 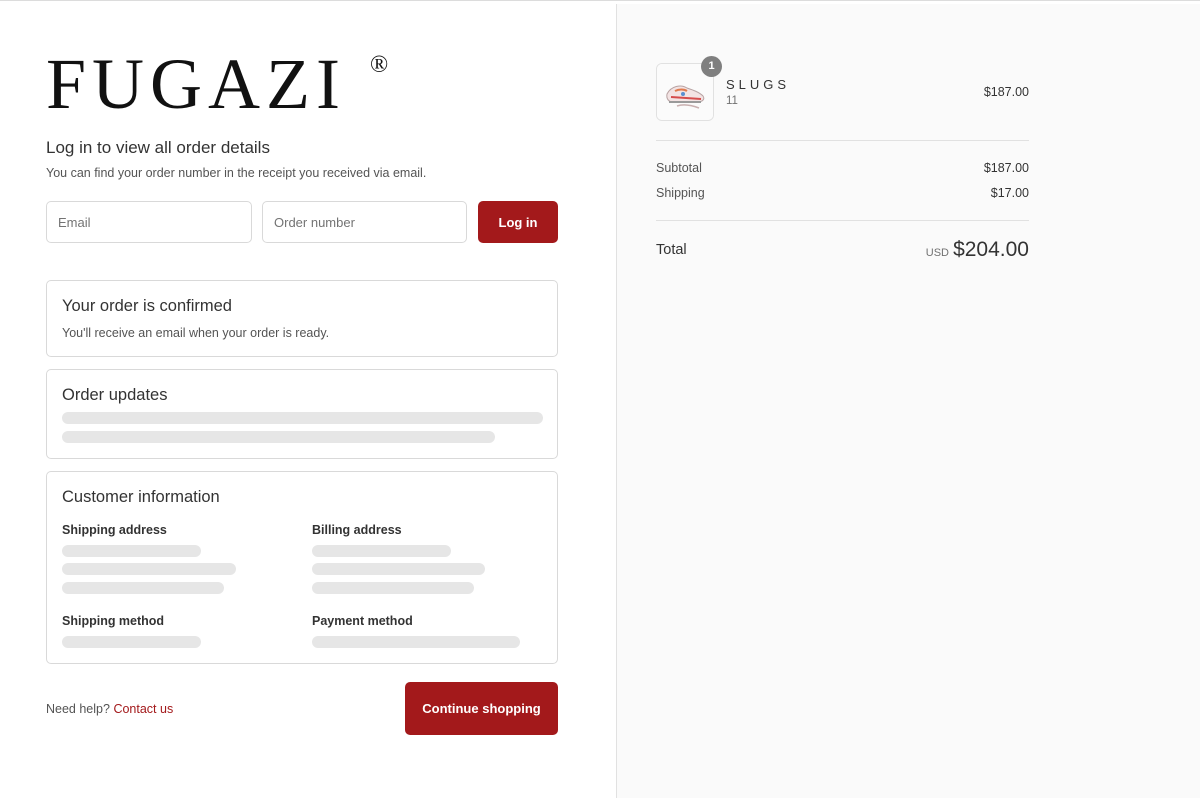 What do you see at coordinates (991, 249) in the screenshot?
I see `total-value: $204.00` at bounding box center [991, 249].